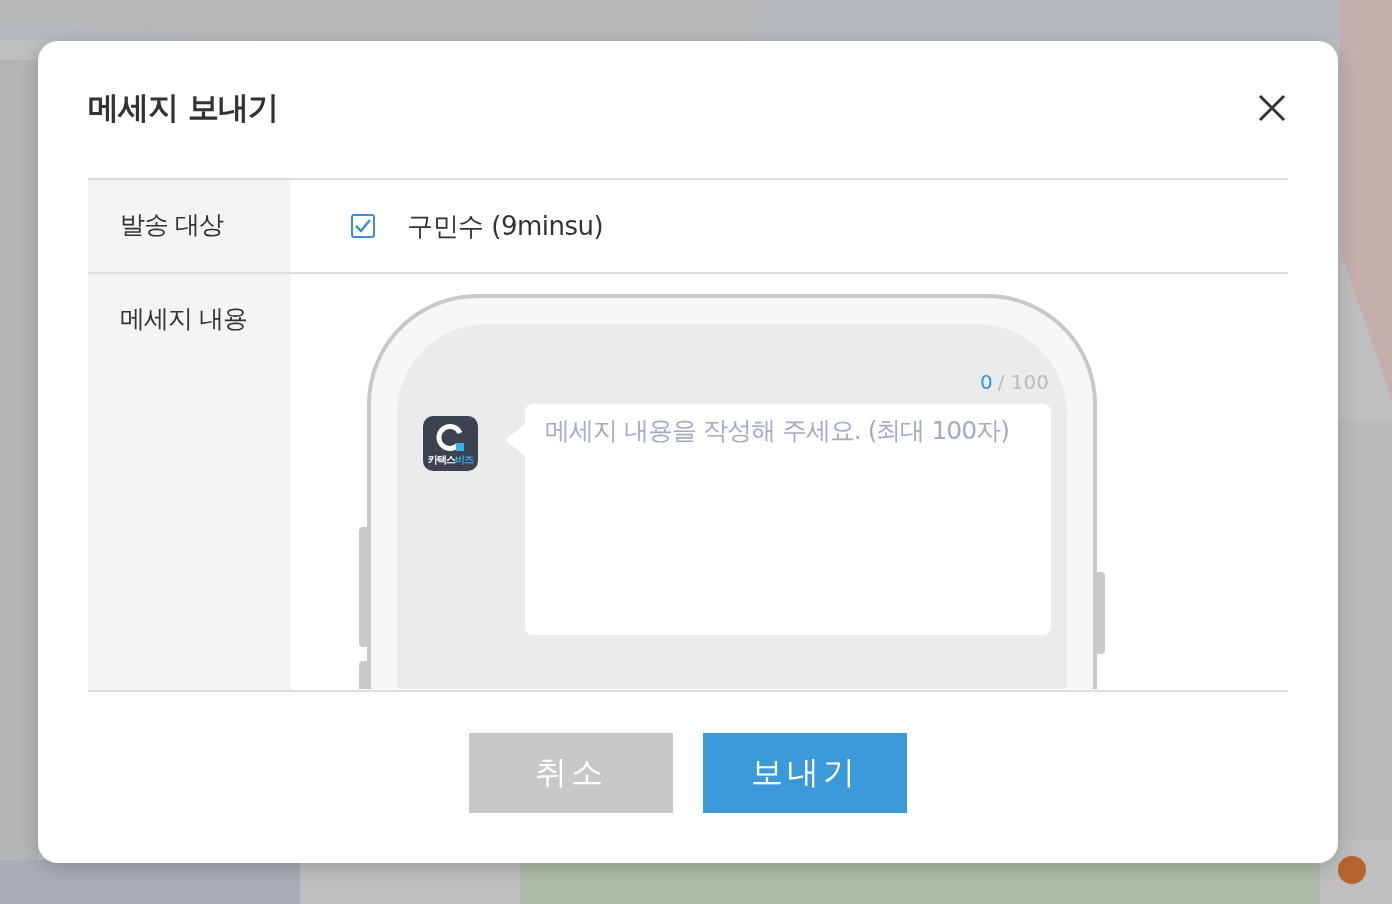  I want to click on recipient-label: 발송 대상, so click(172, 225).